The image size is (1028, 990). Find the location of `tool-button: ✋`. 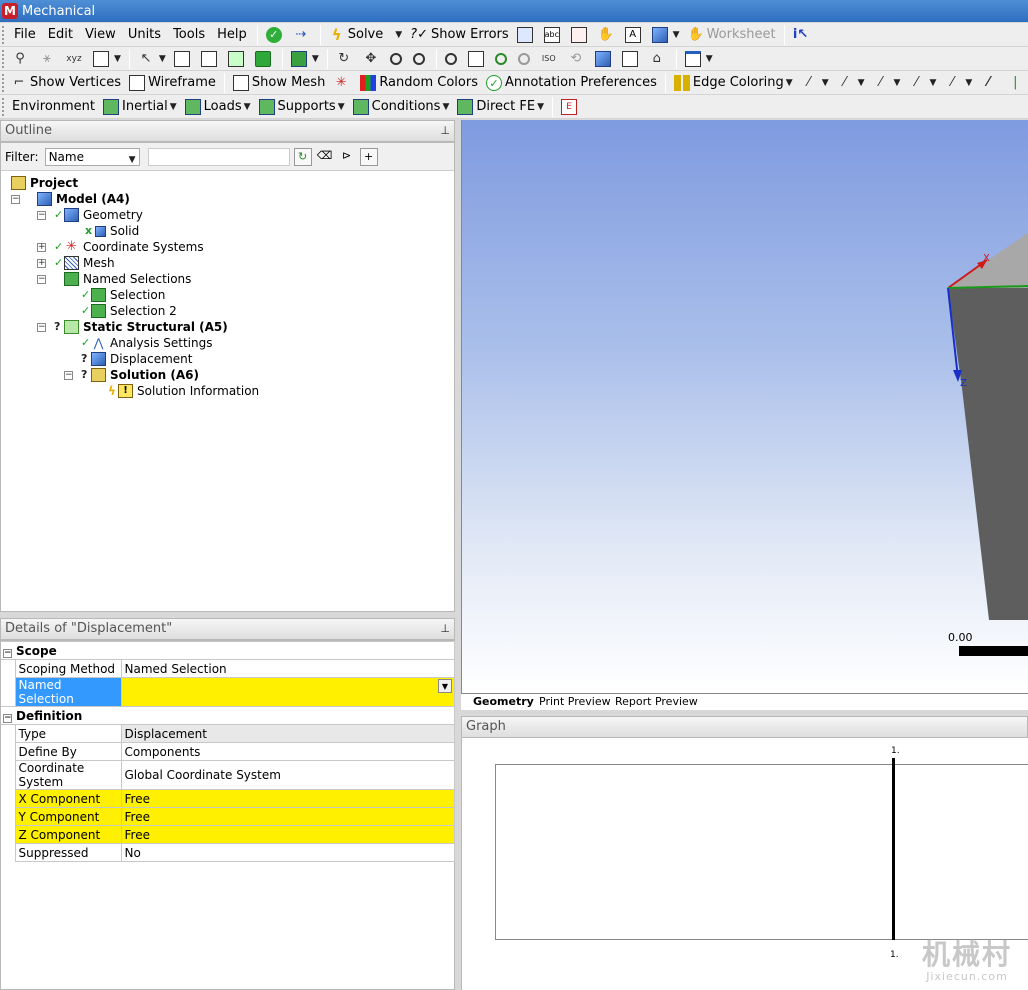

tool-button: ✋ is located at coordinates (607, 35).